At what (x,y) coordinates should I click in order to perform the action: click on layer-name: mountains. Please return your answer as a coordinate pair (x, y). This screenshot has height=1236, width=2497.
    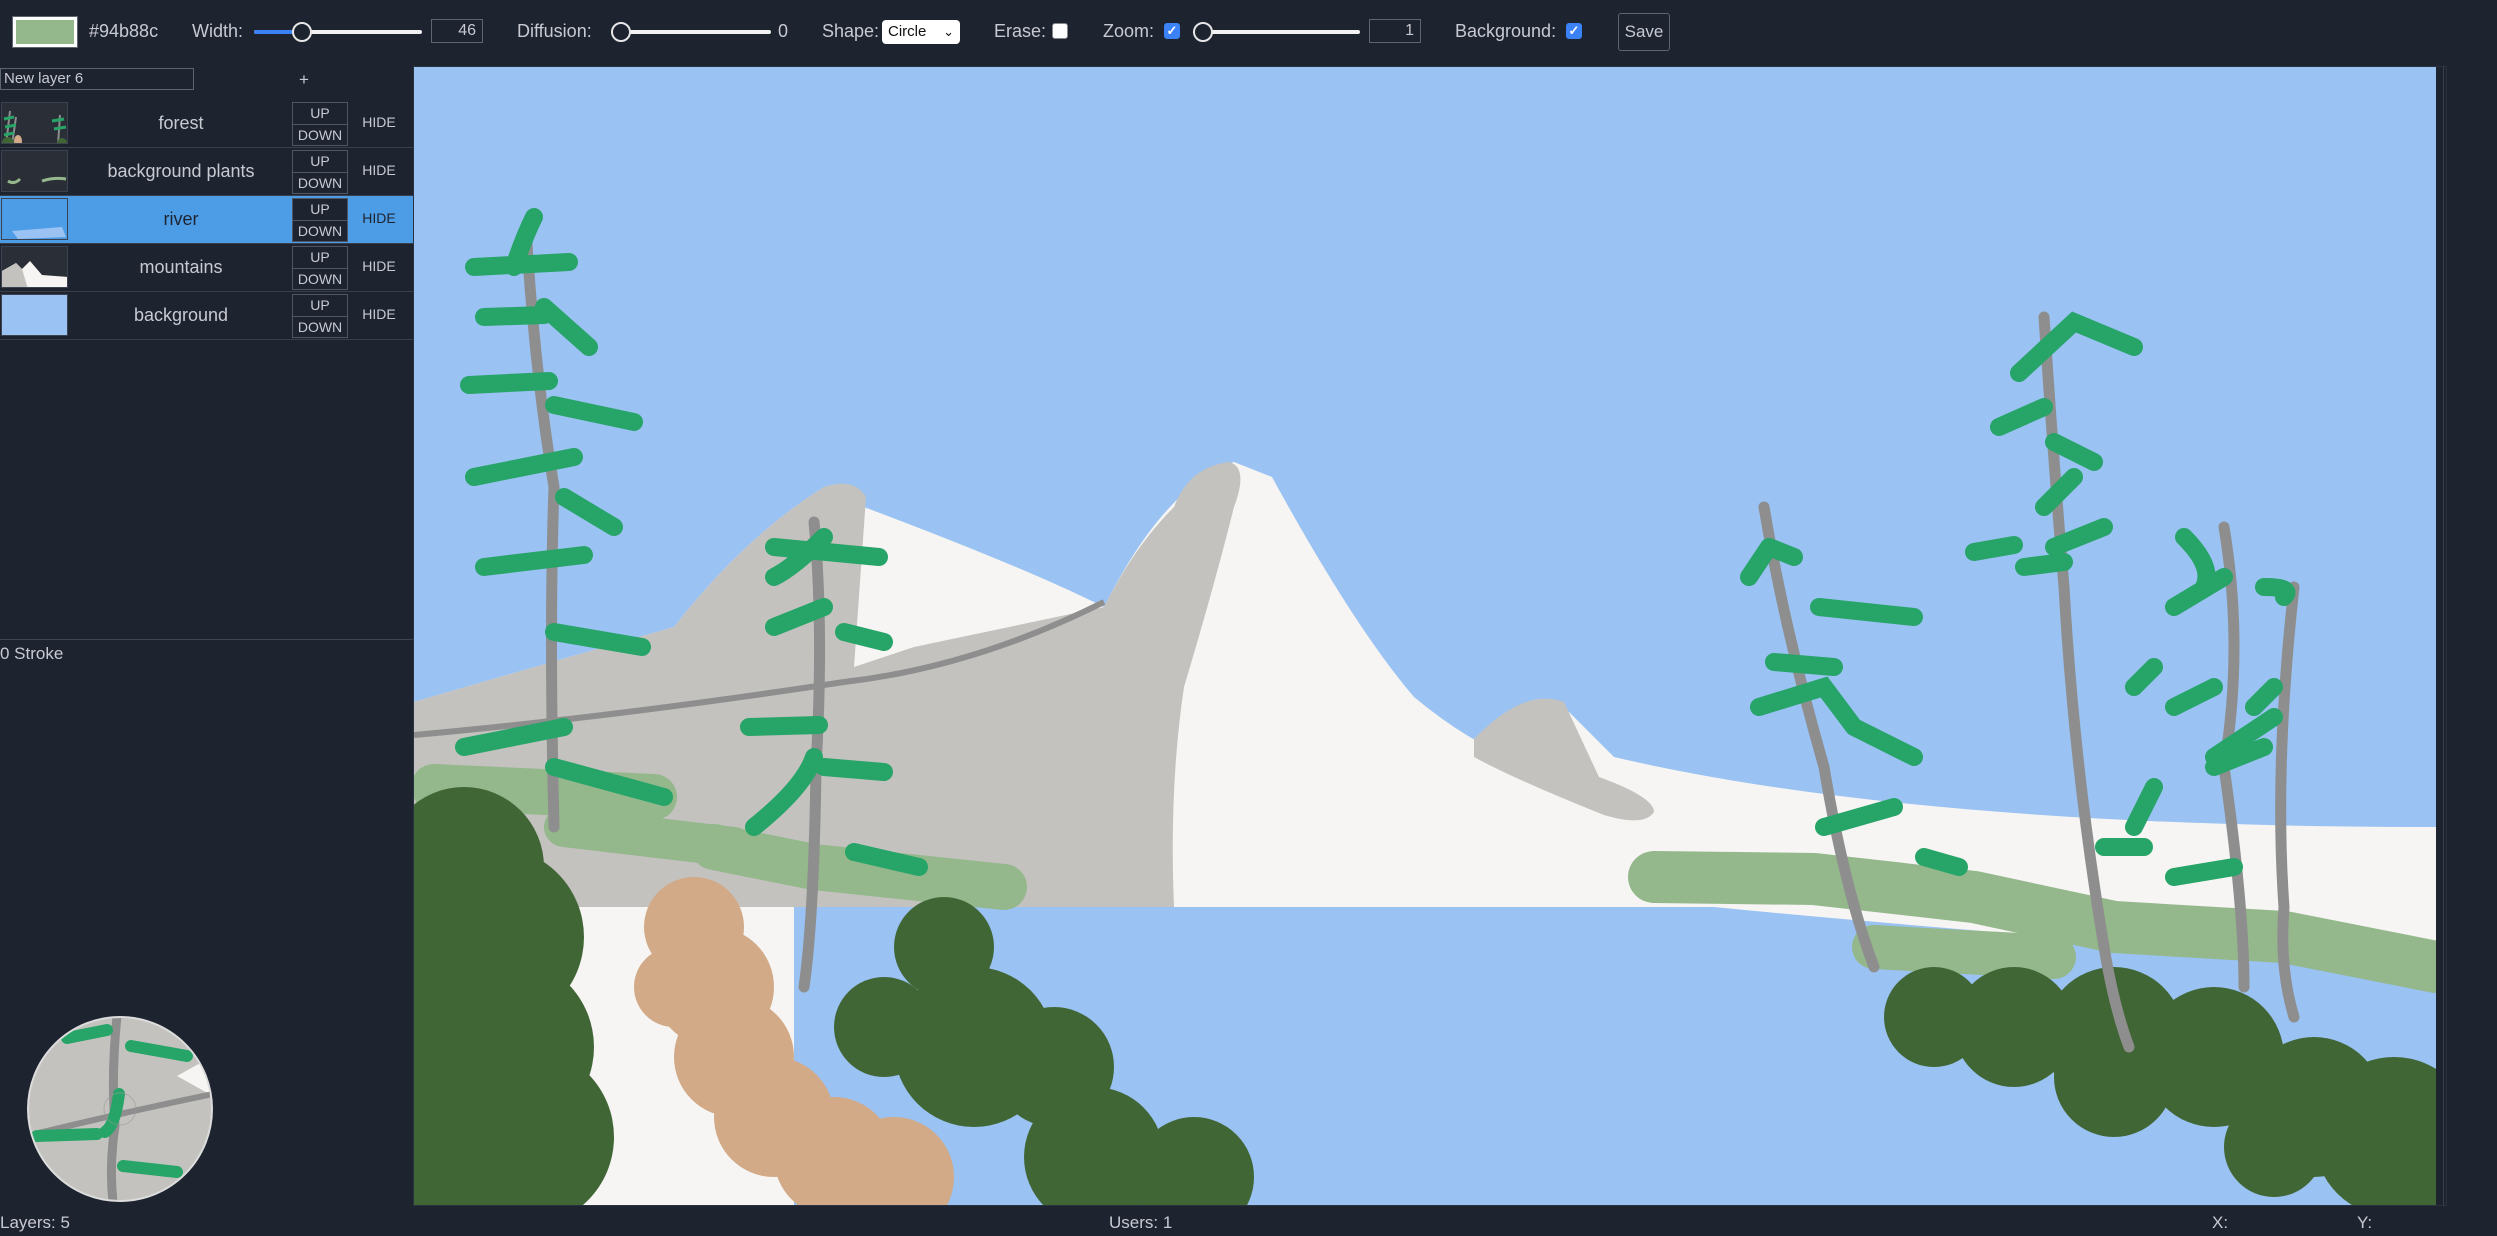
    Looking at the image, I should click on (181, 267).